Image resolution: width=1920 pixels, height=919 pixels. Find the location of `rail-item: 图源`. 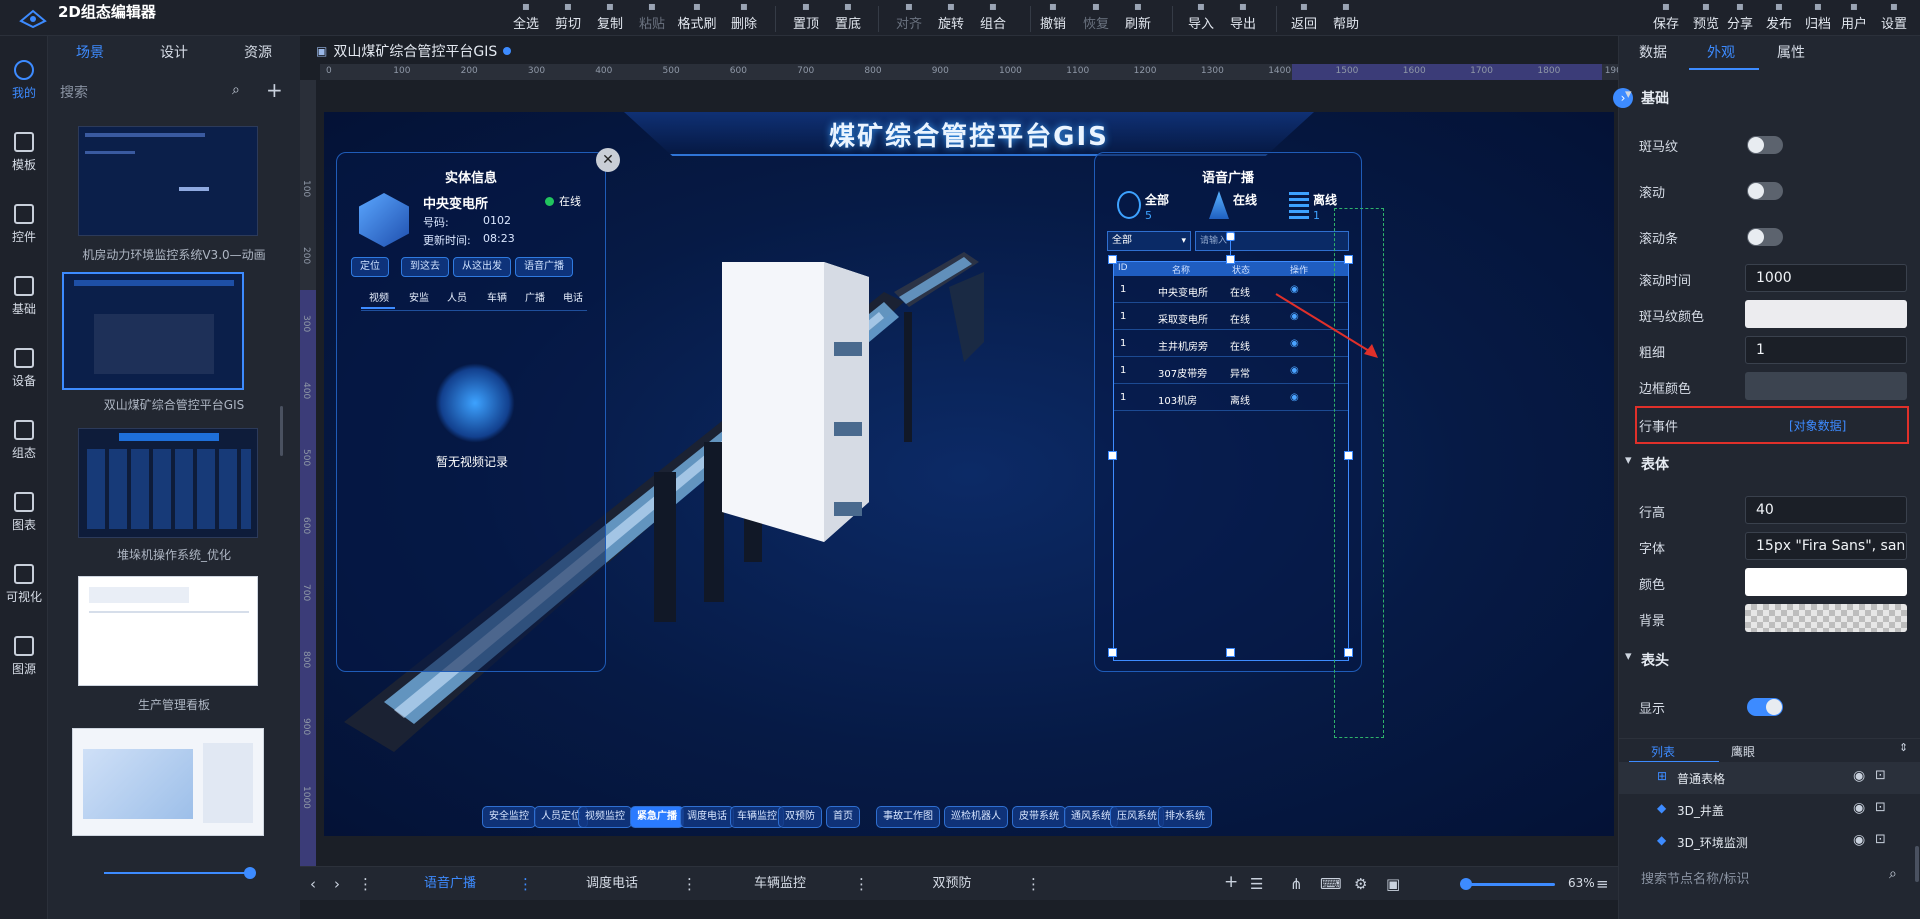

rail-item: 图源 is located at coordinates (24, 656).